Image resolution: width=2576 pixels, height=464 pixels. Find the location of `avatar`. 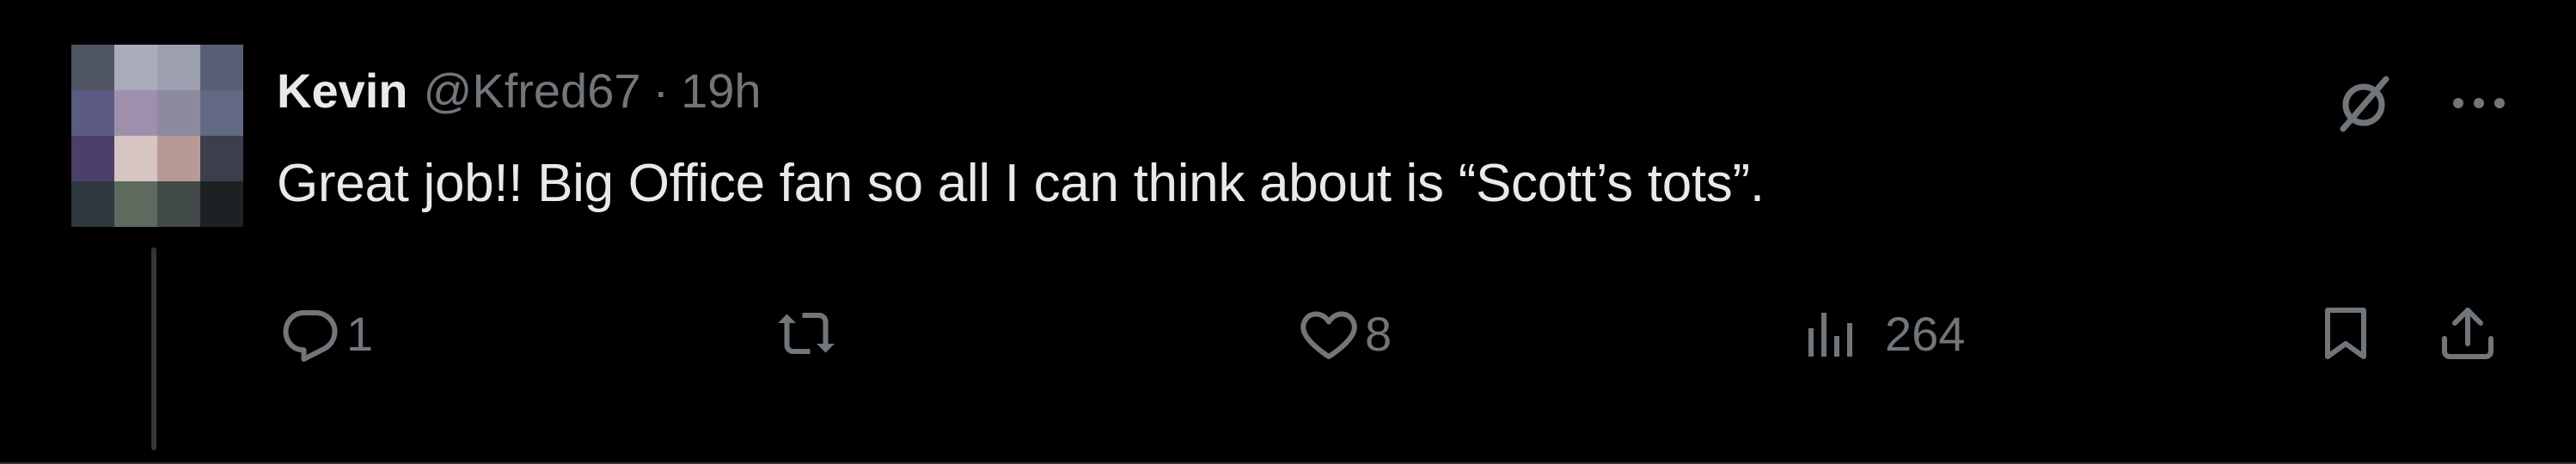

avatar is located at coordinates (157, 136).